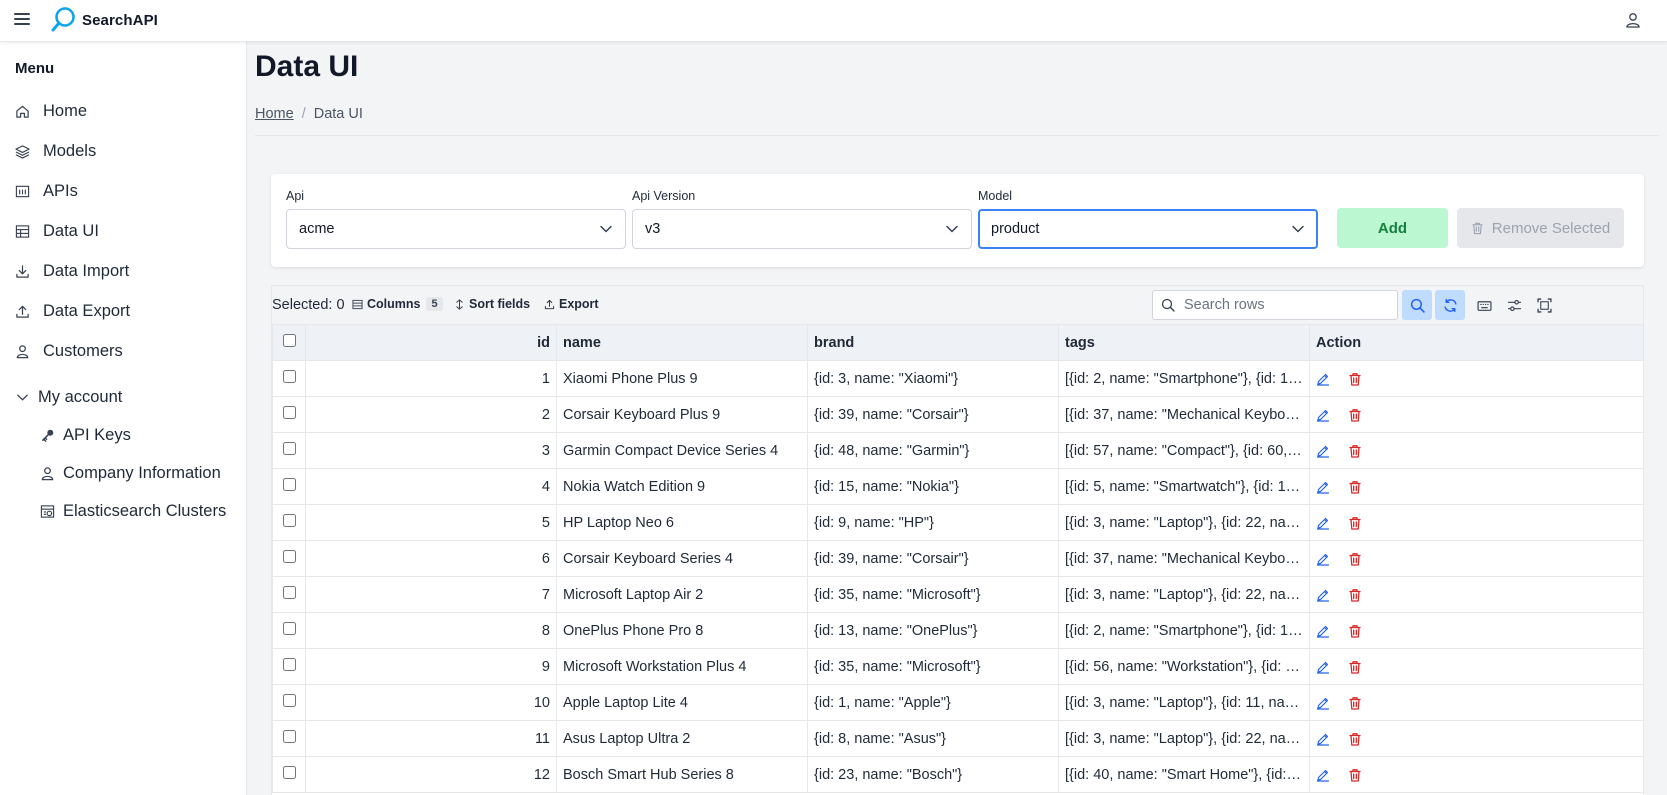  I want to click on export-button: Export, so click(571, 304).